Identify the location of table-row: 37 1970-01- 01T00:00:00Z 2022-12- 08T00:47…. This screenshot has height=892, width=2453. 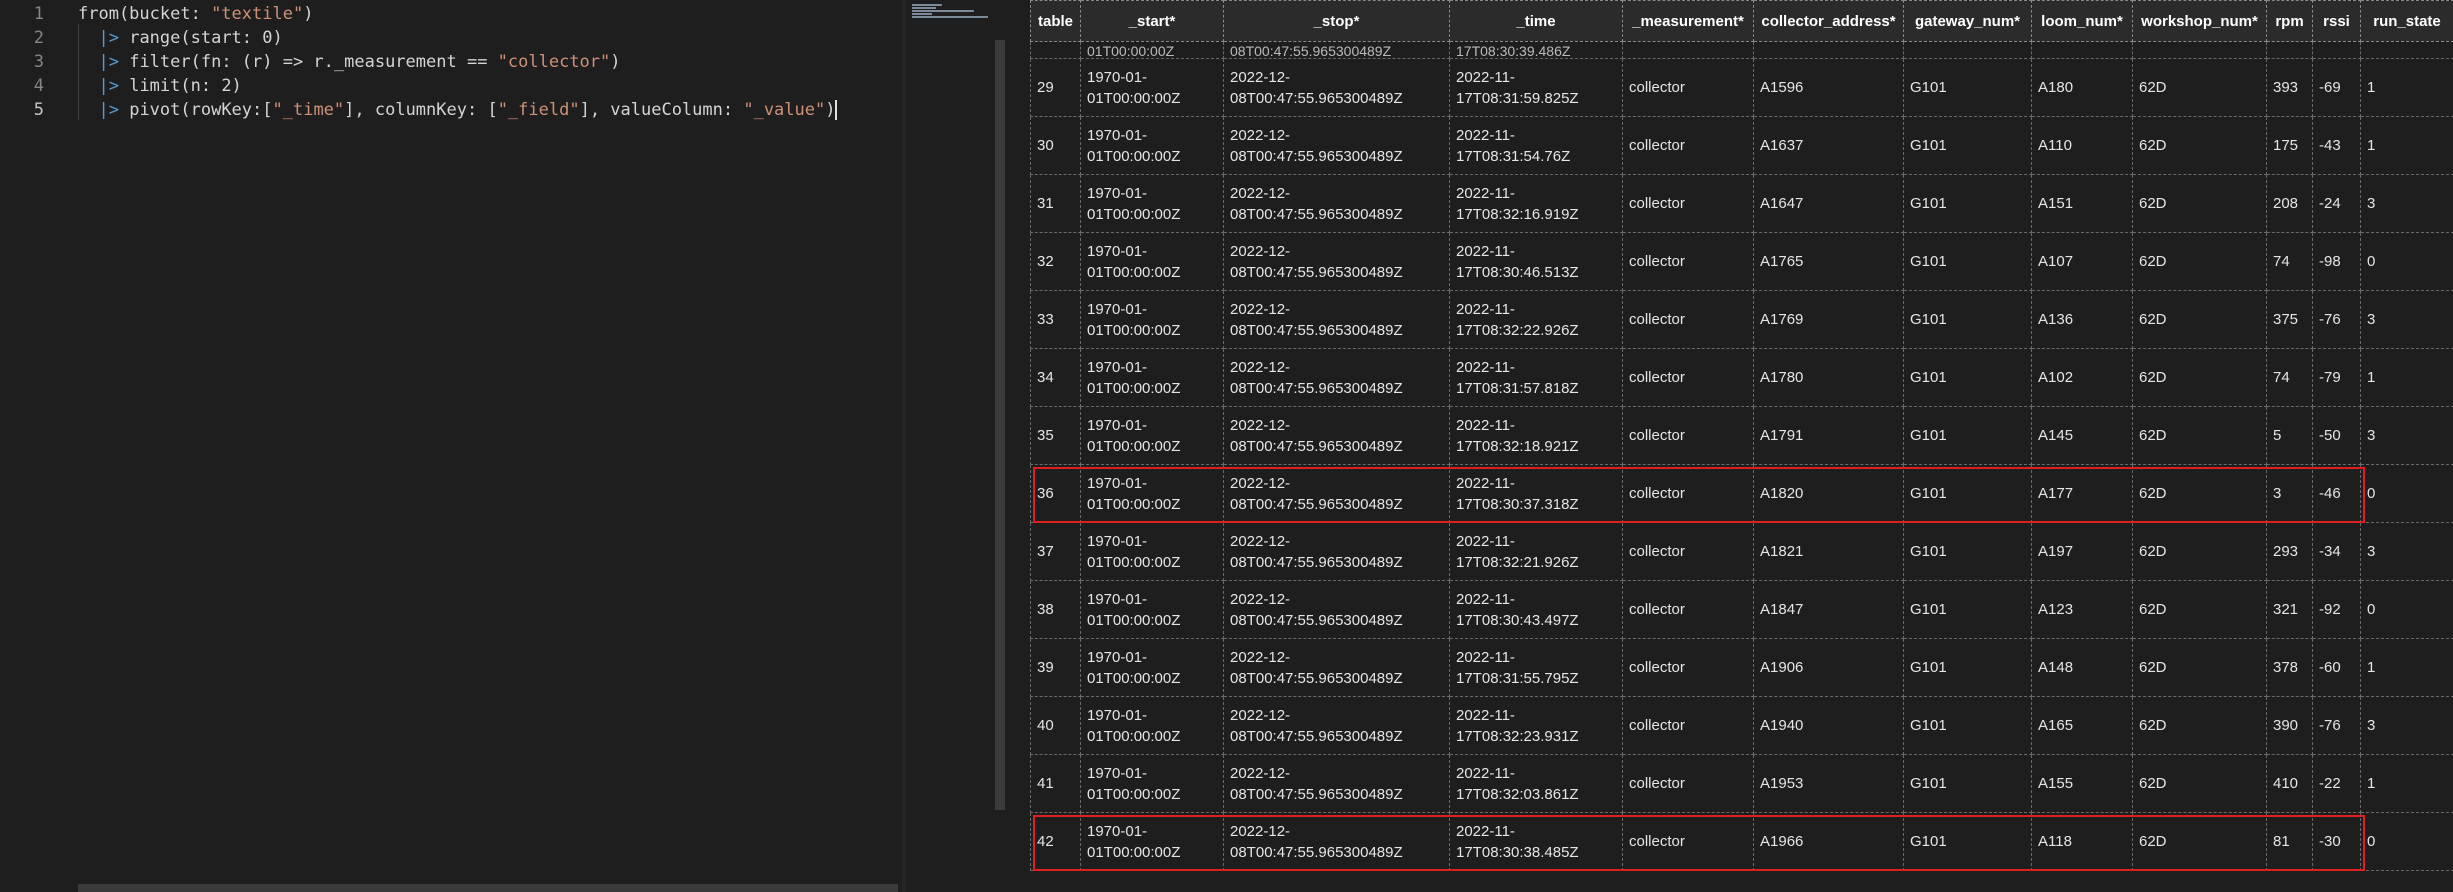
(1741, 551).